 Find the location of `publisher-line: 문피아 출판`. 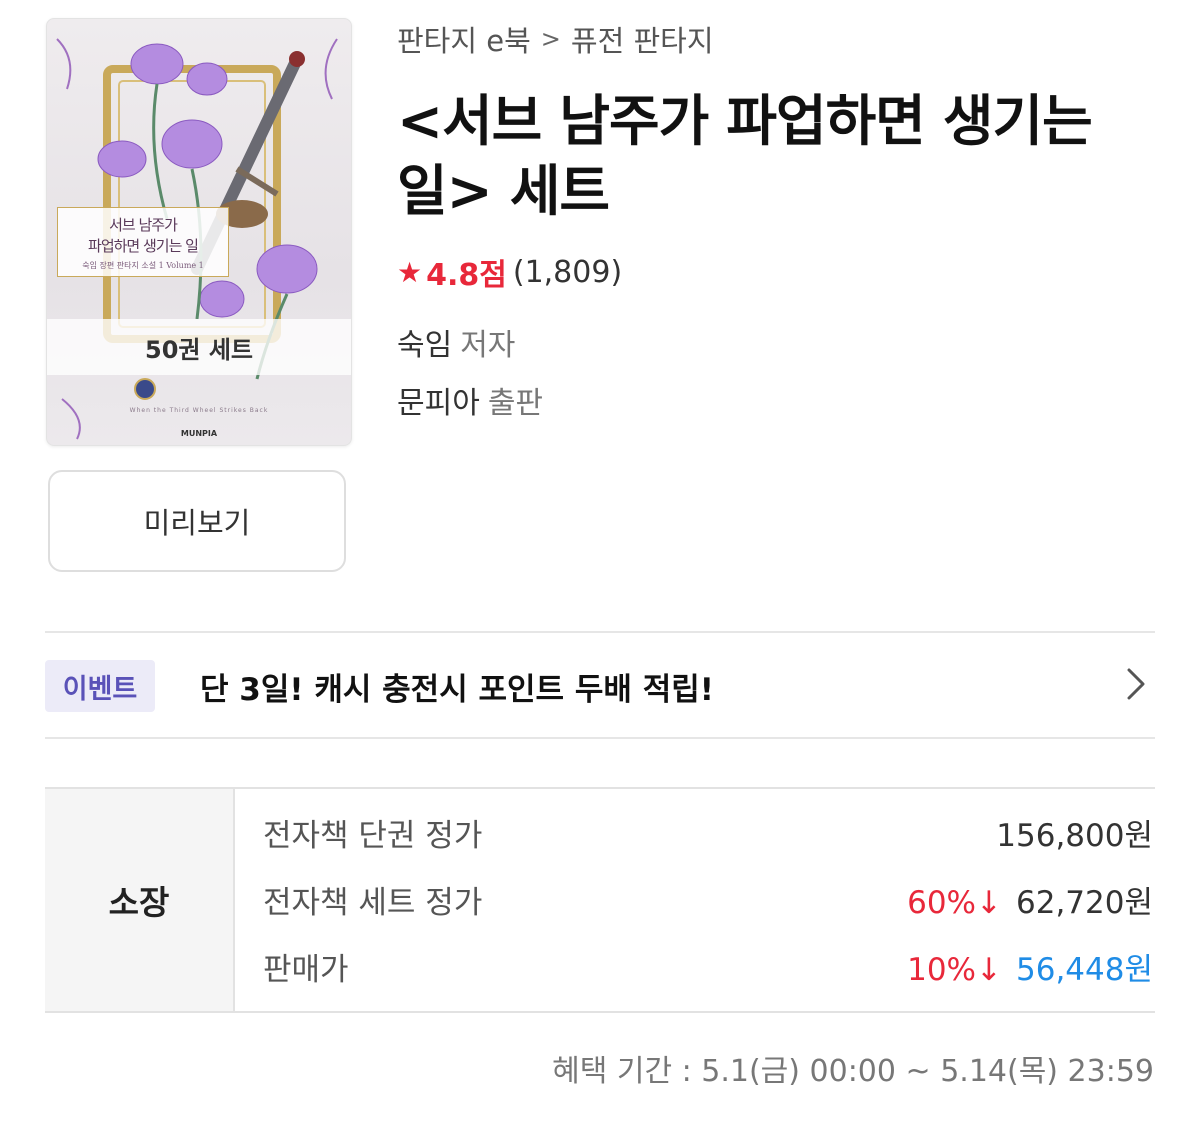

publisher-line: 문피아 출판 is located at coordinates (470, 400).